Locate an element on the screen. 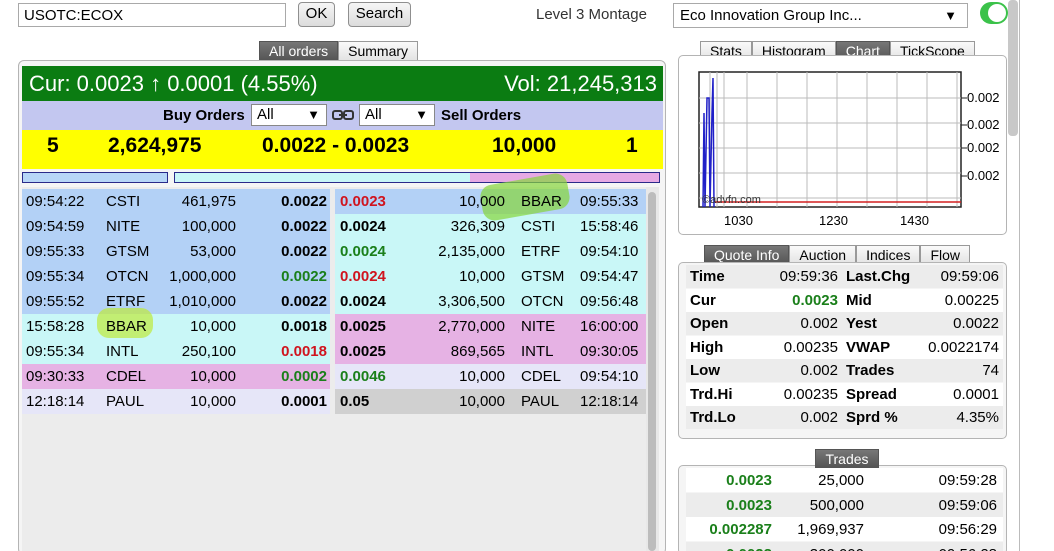 This screenshot has width=1054, height=551. quote-value: 0.0023 is located at coordinates (815, 300).